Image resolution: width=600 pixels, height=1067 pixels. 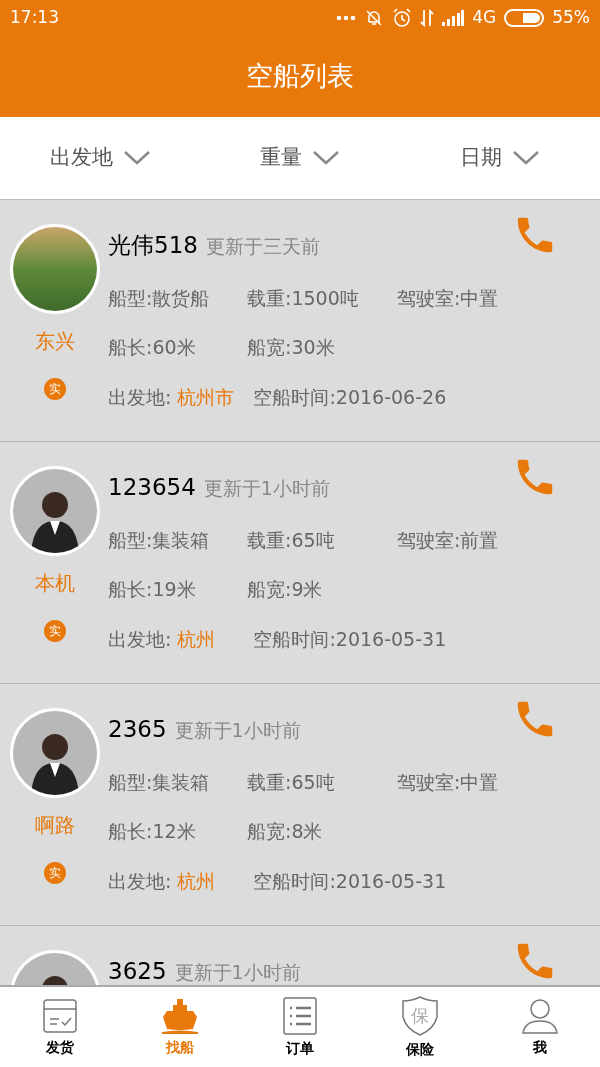 I want to click on page-title: 空船列表, so click(x=300, y=76).